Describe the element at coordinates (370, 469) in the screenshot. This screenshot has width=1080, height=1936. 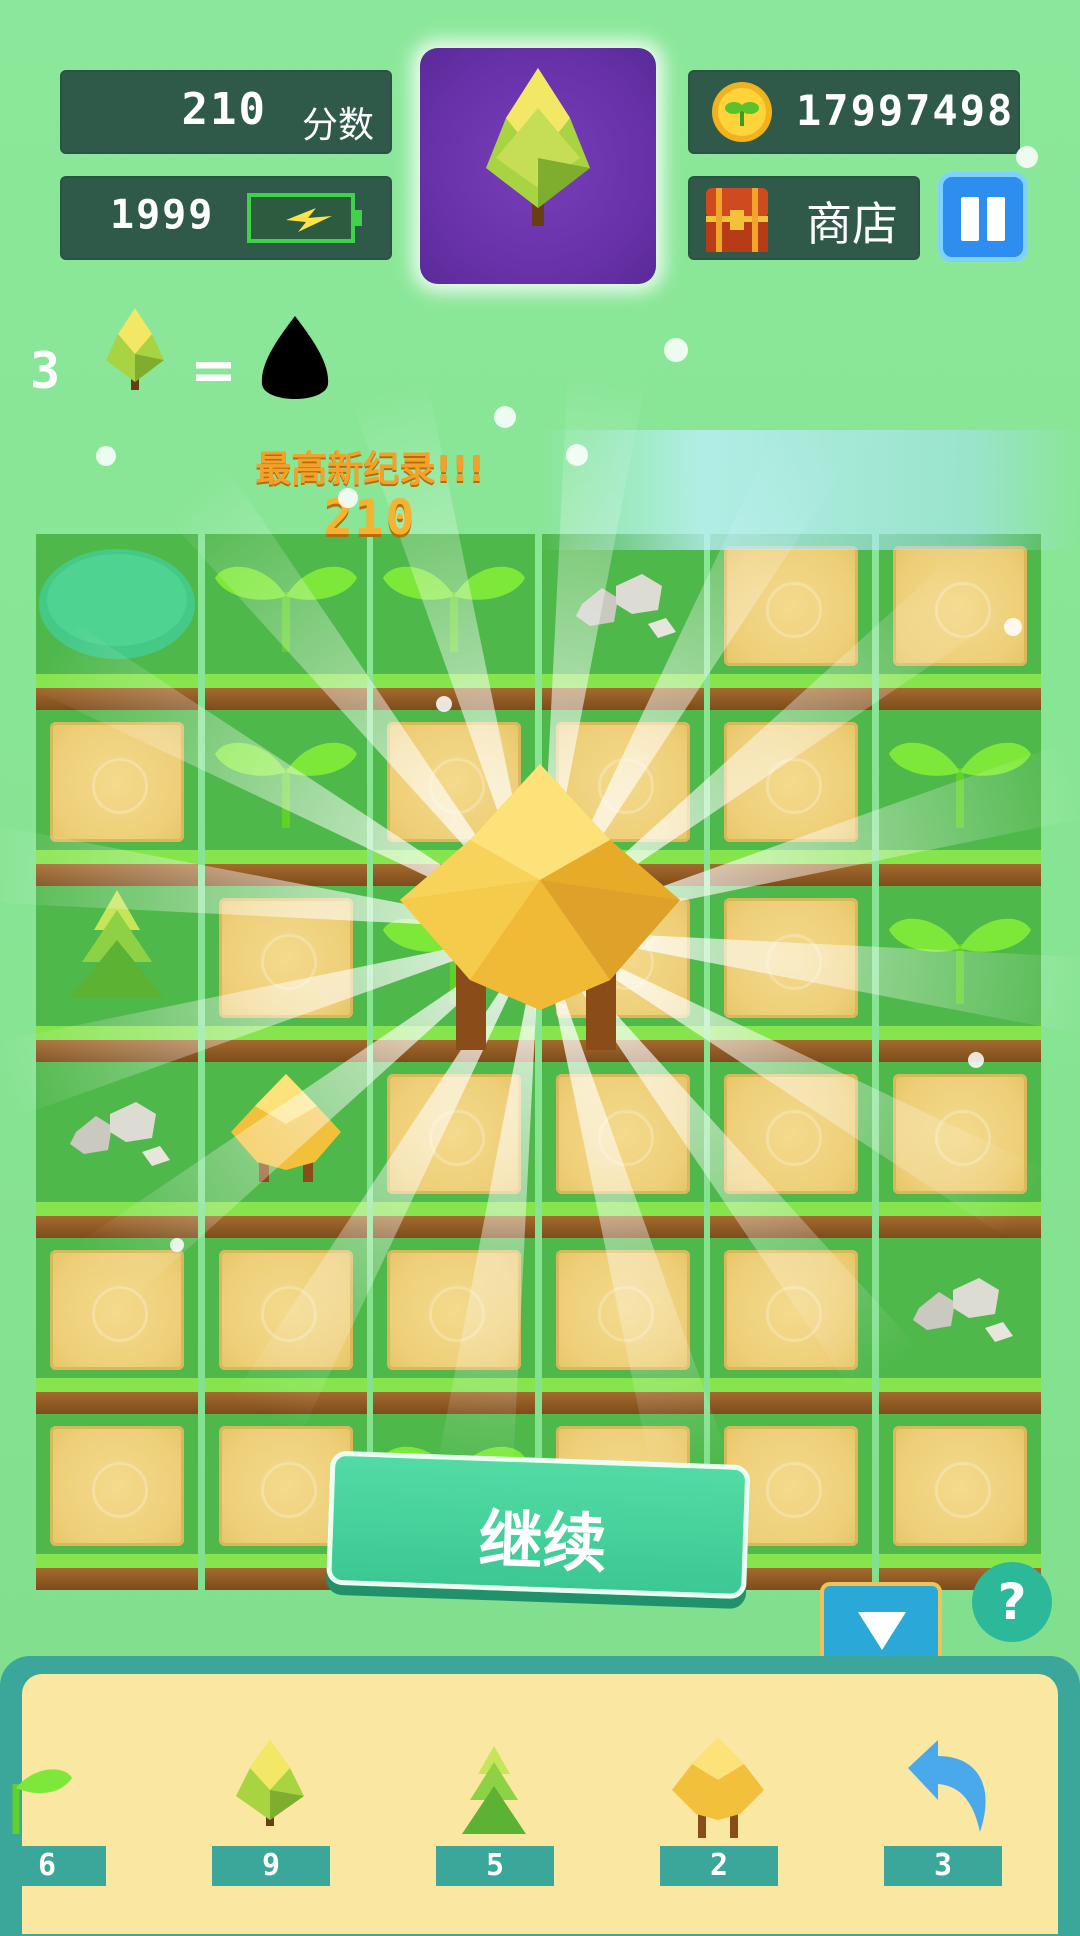
I see `new-record-title: 最高新纪录!!!` at that location.